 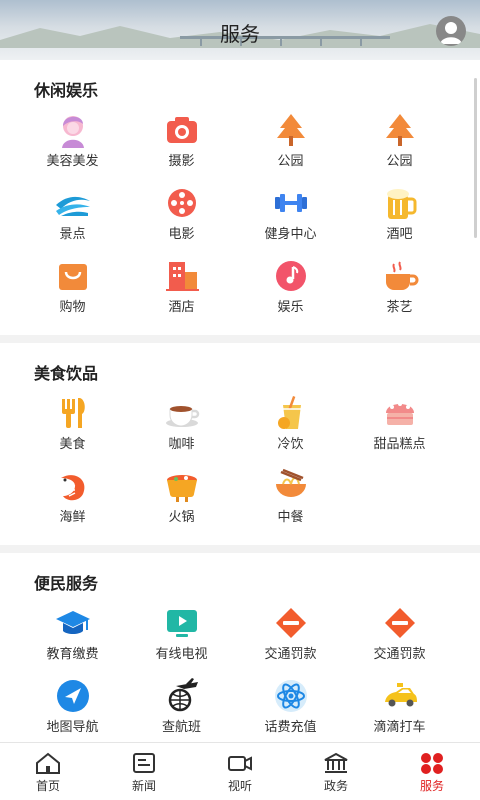 I want to click on service-item: 教育缴费, so click(x=72, y=639).